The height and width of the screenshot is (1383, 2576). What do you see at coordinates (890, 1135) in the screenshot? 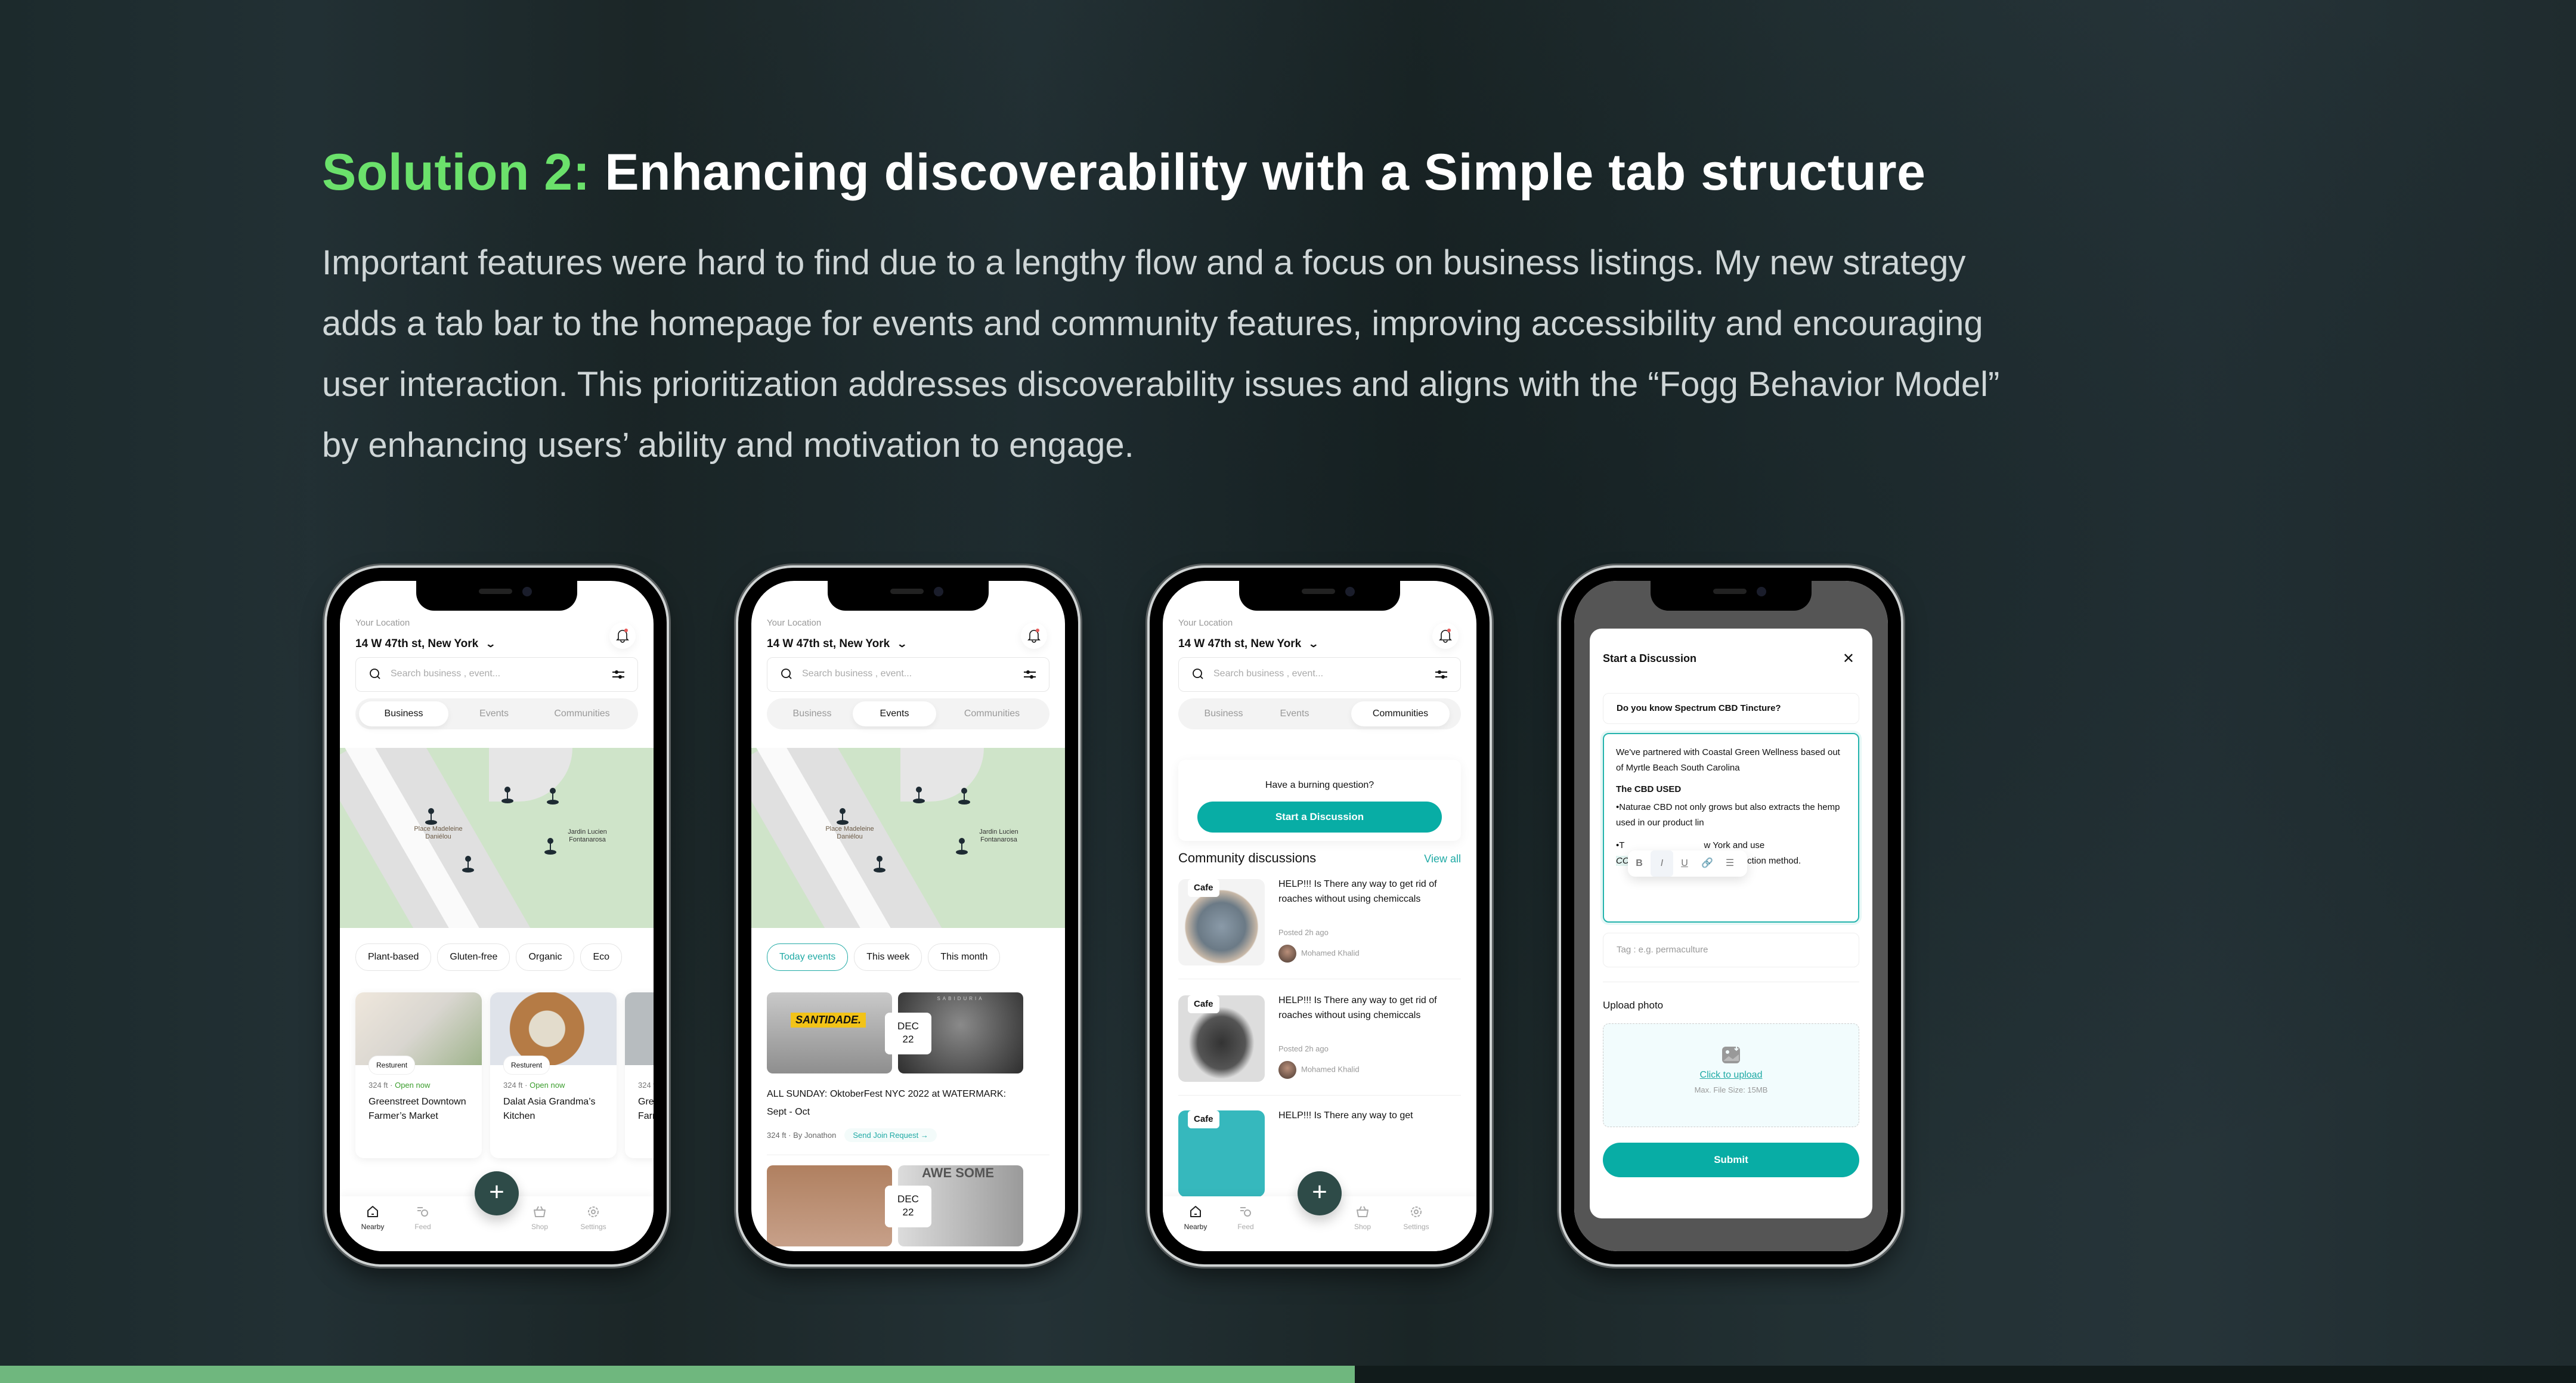
I see `send-join-request-button: Send Join Request →` at bounding box center [890, 1135].